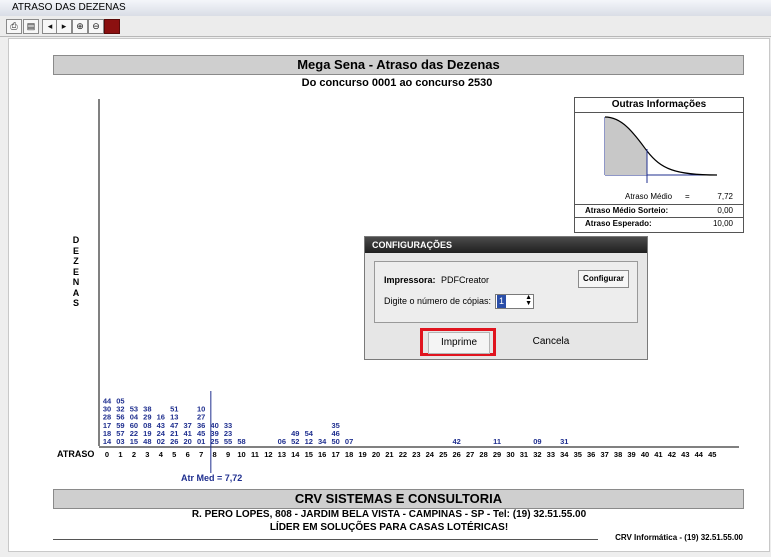  What do you see at coordinates (725, 210) in the screenshot?
I see `info-sorteio-value: 0,00` at bounding box center [725, 210].